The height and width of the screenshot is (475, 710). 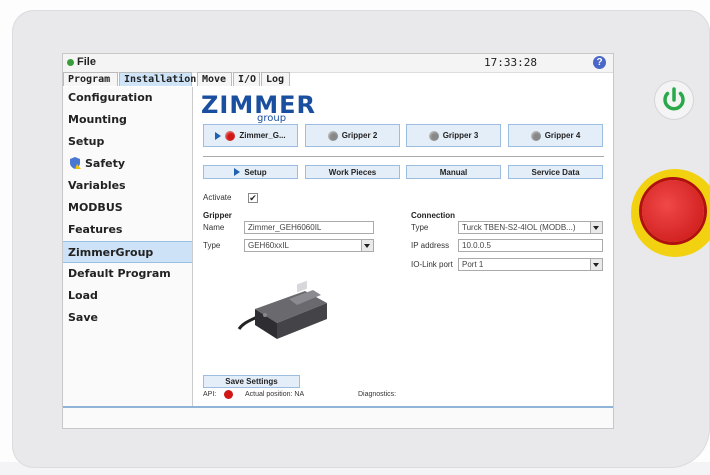 I want to click on sidebar-item-variables: Variables, so click(x=127, y=186).